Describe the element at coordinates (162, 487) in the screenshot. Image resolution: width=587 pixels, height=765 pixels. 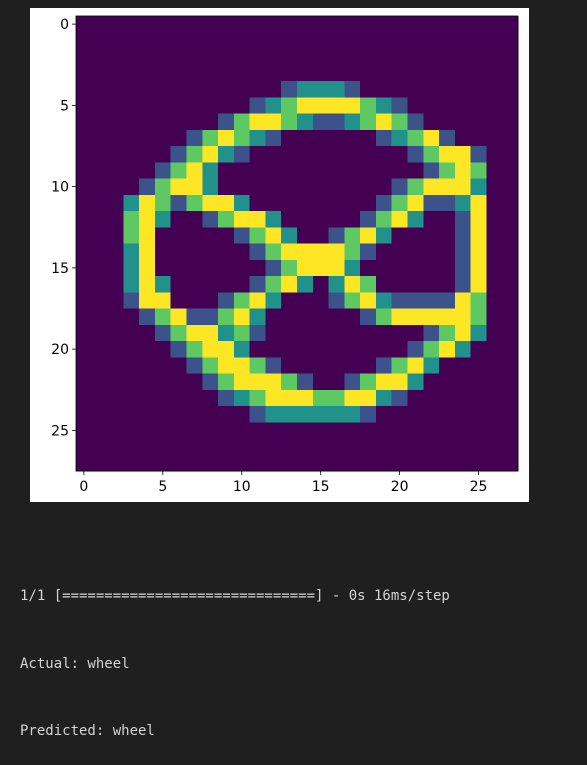
I see `x-tick-label: 5` at that location.